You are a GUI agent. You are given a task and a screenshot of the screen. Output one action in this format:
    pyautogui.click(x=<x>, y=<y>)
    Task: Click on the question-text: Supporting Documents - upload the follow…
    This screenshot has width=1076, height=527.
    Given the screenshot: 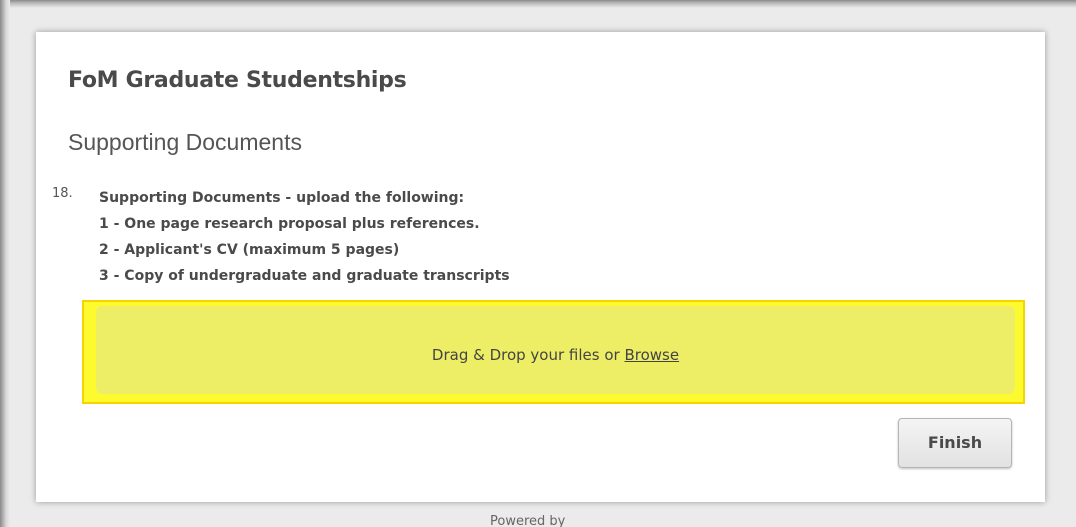 What is the action you would take?
    pyautogui.click(x=304, y=237)
    